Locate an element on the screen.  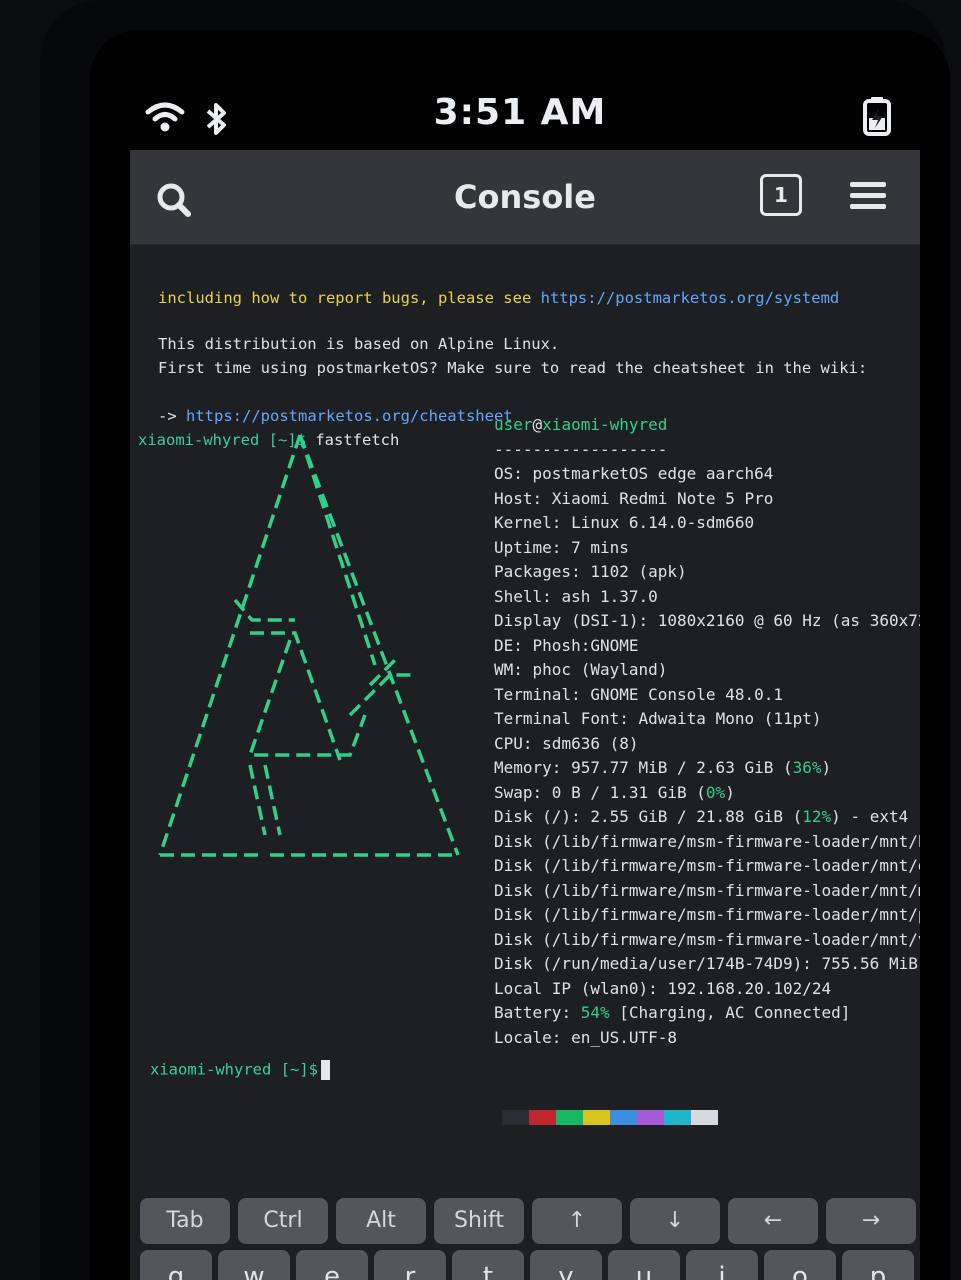
ff-value: : postmarketOS edge aarch64 is located at coordinates (643, 473).